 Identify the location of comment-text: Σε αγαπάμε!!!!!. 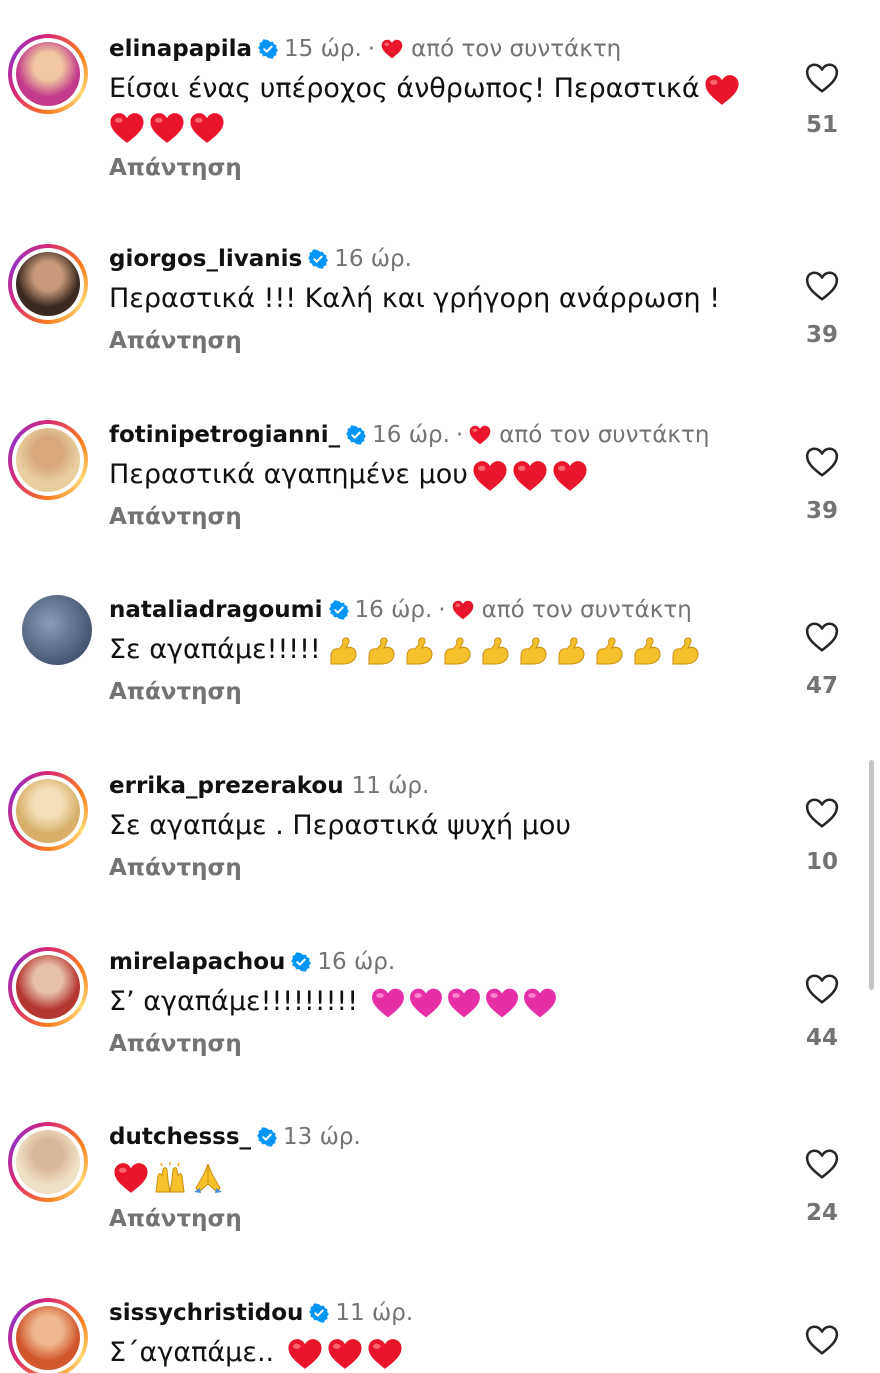
(429, 650).